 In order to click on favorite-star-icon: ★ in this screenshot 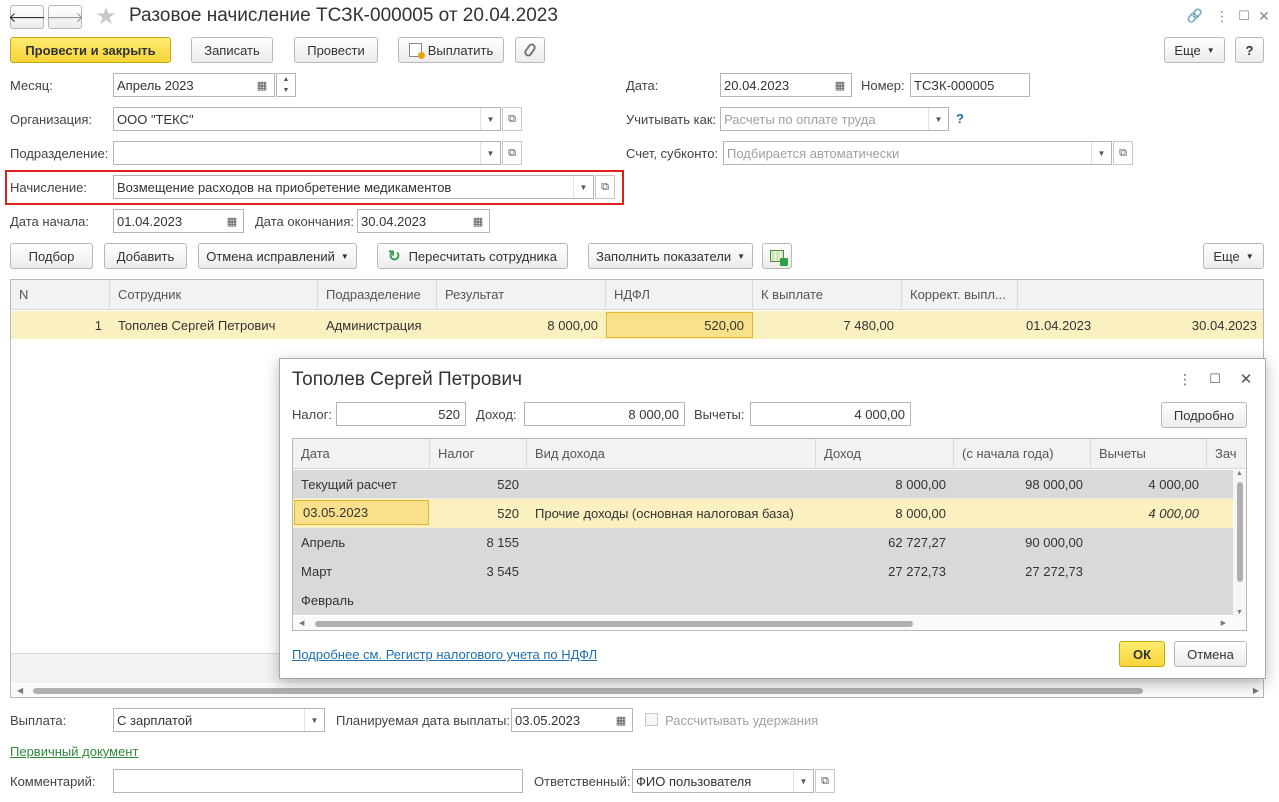, I will do `click(106, 16)`.